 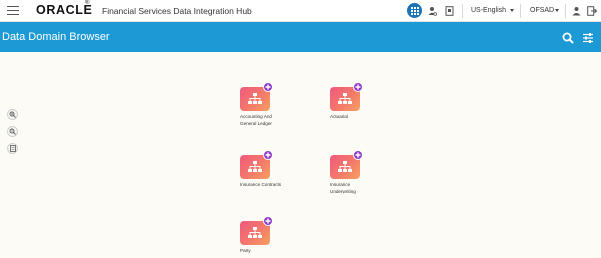 What do you see at coordinates (300, 37) in the screenshot?
I see `page-header: Data Domain Browser` at bounding box center [300, 37].